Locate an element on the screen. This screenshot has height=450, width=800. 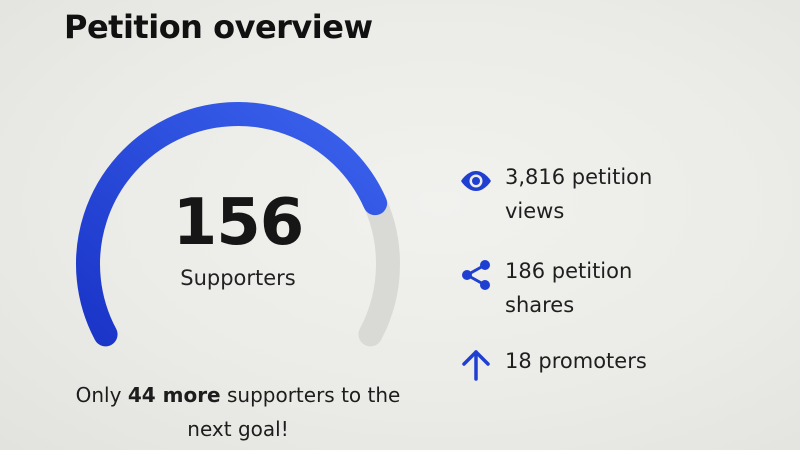
views-line1: 3,816 petition is located at coordinates (579, 177).